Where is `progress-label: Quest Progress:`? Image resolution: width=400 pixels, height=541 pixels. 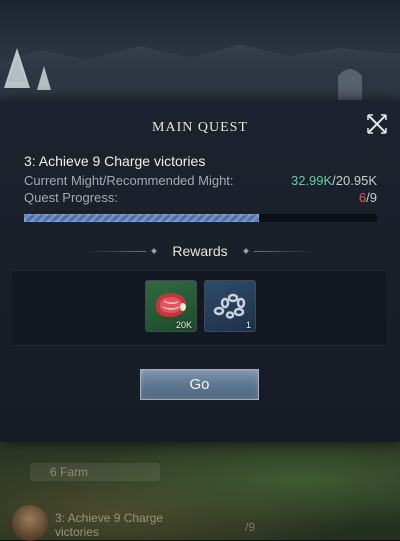
progress-label: Quest Progress: is located at coordinates (71, 197).